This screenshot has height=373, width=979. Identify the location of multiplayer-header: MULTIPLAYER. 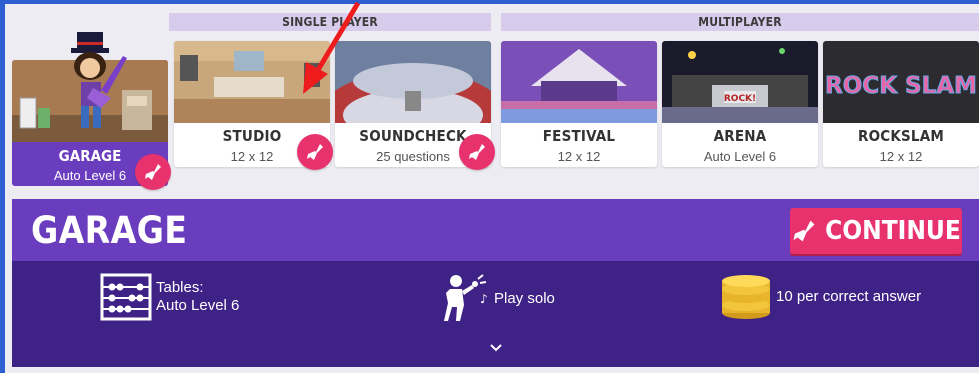
(740, 22).